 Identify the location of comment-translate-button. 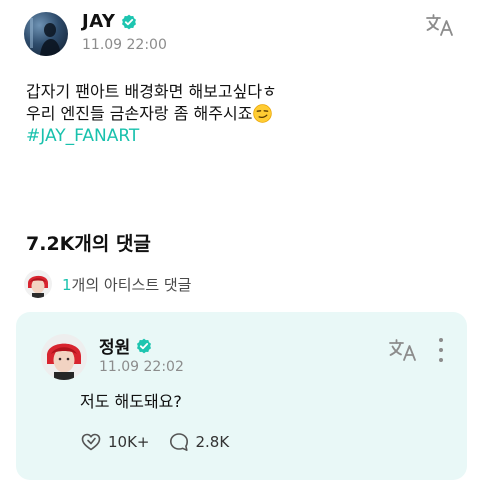
(403, 352).